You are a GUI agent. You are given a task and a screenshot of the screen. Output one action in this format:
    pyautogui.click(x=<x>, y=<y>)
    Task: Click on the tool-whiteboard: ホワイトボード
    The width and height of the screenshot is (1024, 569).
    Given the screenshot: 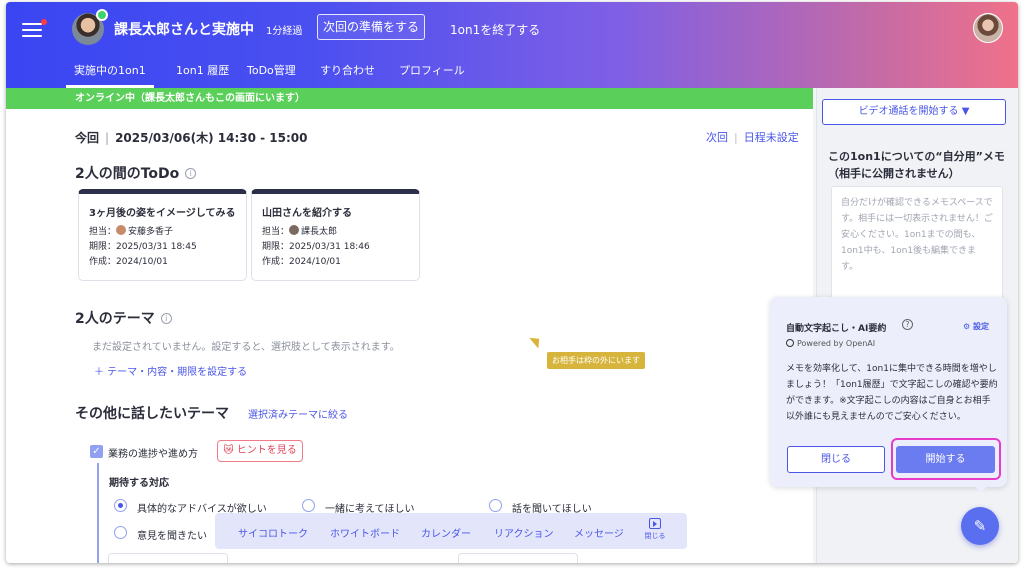 What is the action you would take?
    pyautogui.click(x=365, y=532)
    